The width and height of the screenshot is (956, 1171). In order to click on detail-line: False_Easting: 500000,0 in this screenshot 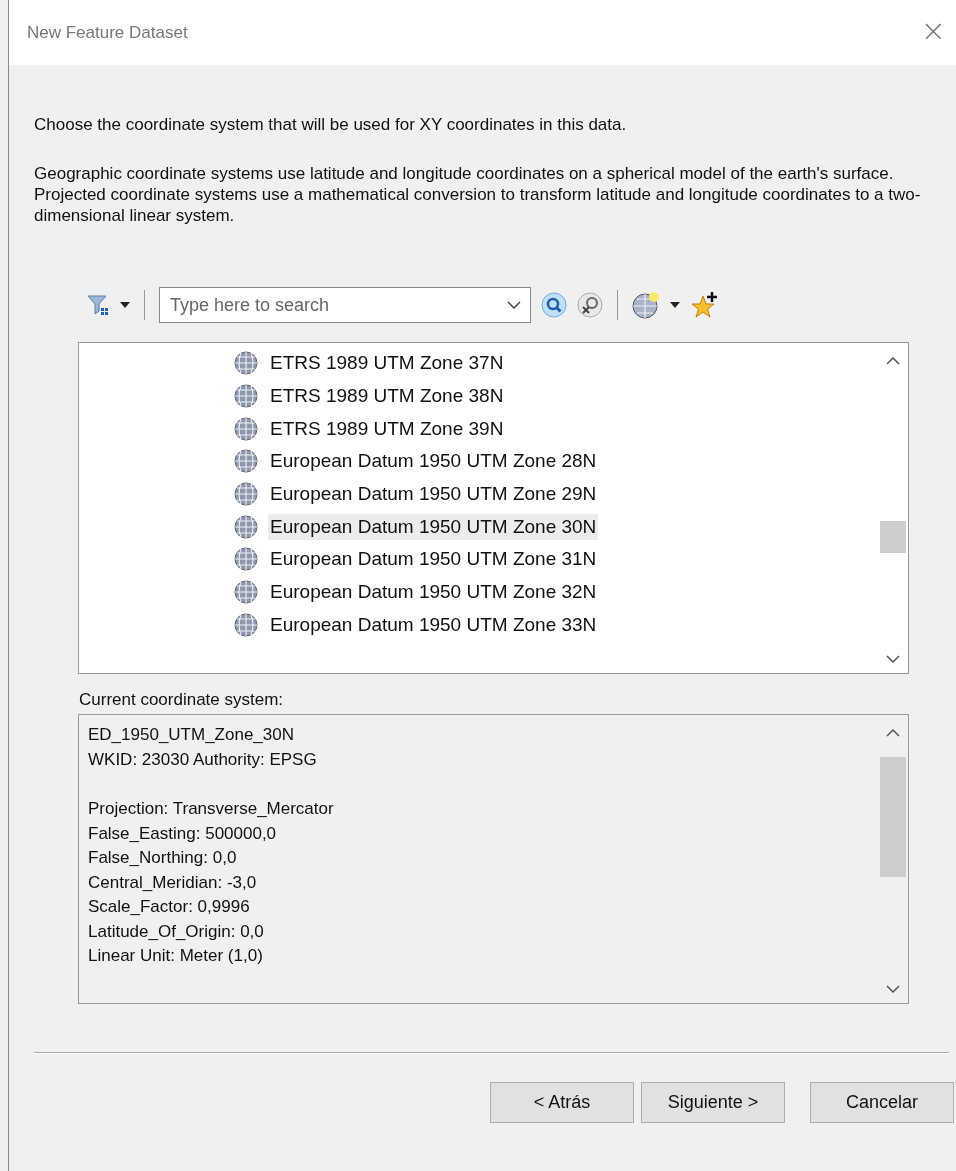, I will do `click(182, 833)`.